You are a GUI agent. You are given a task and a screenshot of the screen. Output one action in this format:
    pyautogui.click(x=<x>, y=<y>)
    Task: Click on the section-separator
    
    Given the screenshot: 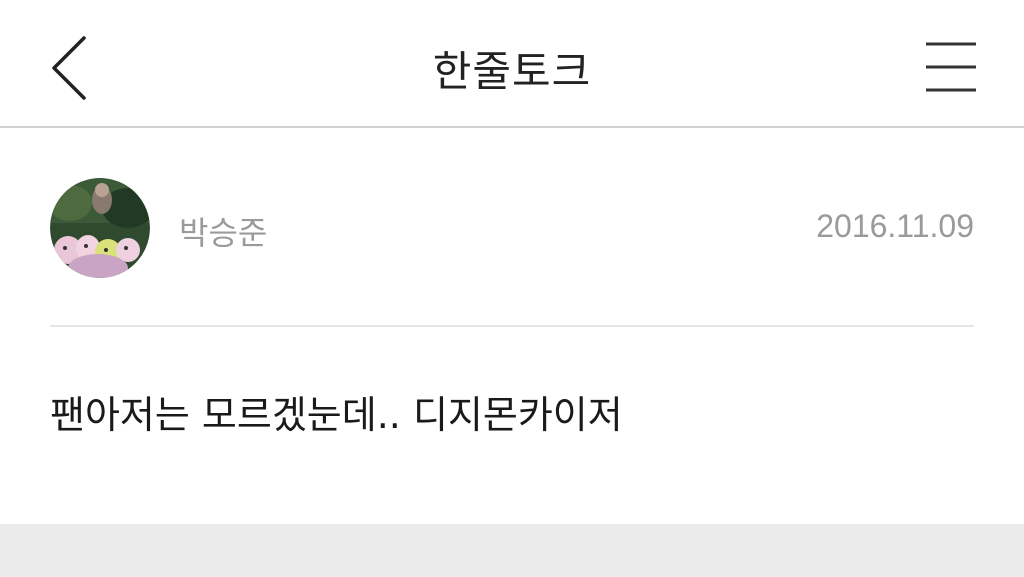 What is the action you would take?
    pyautogui.click(x=512, y=550)
    